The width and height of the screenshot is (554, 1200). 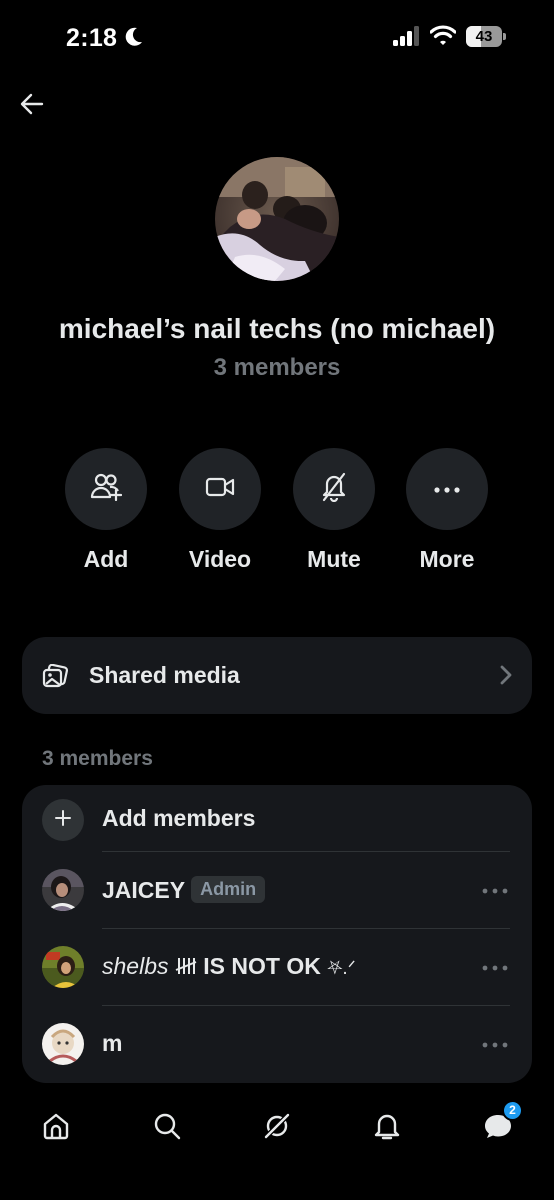 I want to click on status-time: 2:18, so click(x=92, y=38).